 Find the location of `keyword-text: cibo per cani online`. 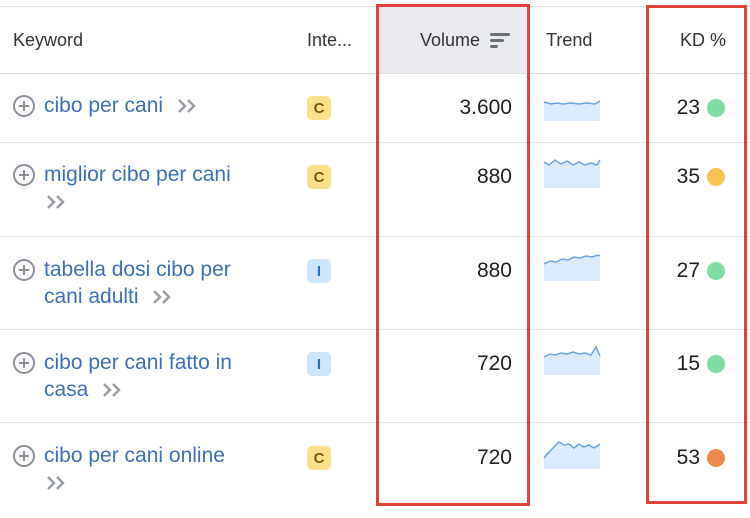

keyword-text: cibo per cani online is located at coordinates (134, 455).